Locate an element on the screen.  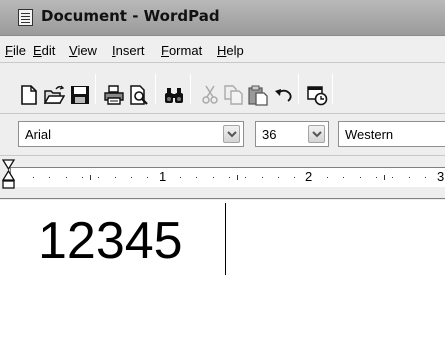
first-line-indent-marker is located at coordinates (9, 165).